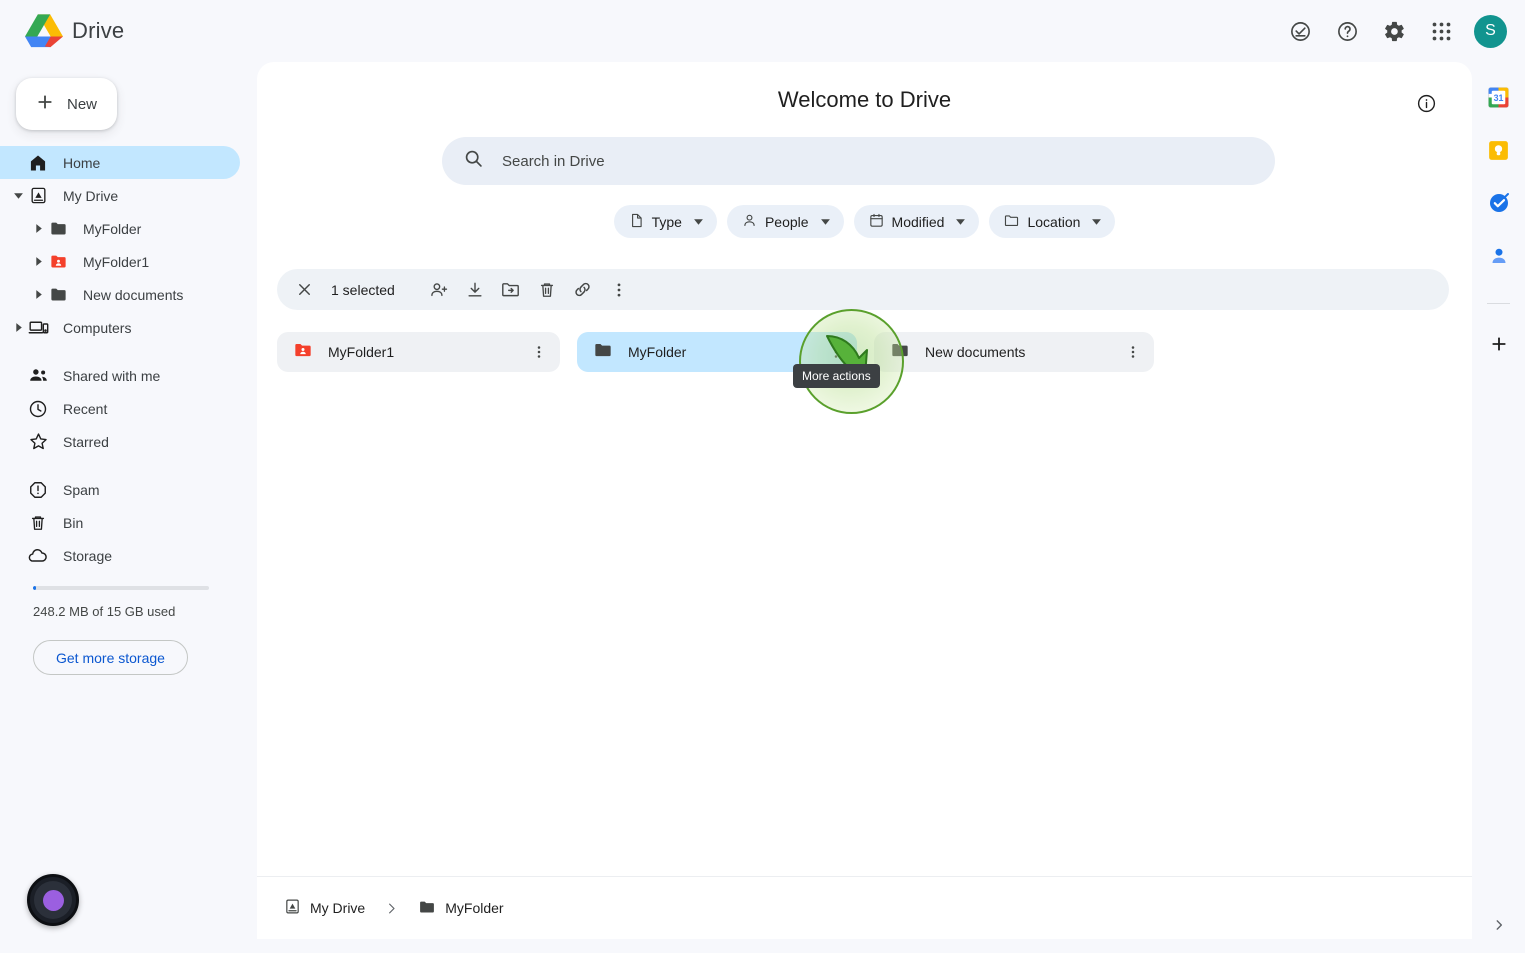 The image size is (1525, 953). Describe the element at coordinates (363, 289) in the screenshot. I see `selection-count-label: 1 selected` at that location.